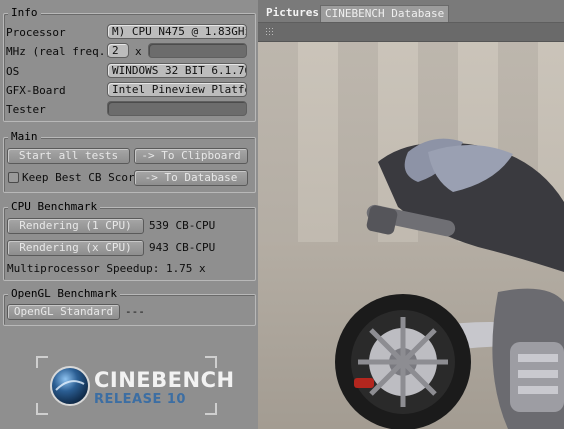  What do you see at coordinates (191, 156) in the screenshot?
I see `to-clipboard-button: -> To Clipboard` at bounding box center [191, 156].